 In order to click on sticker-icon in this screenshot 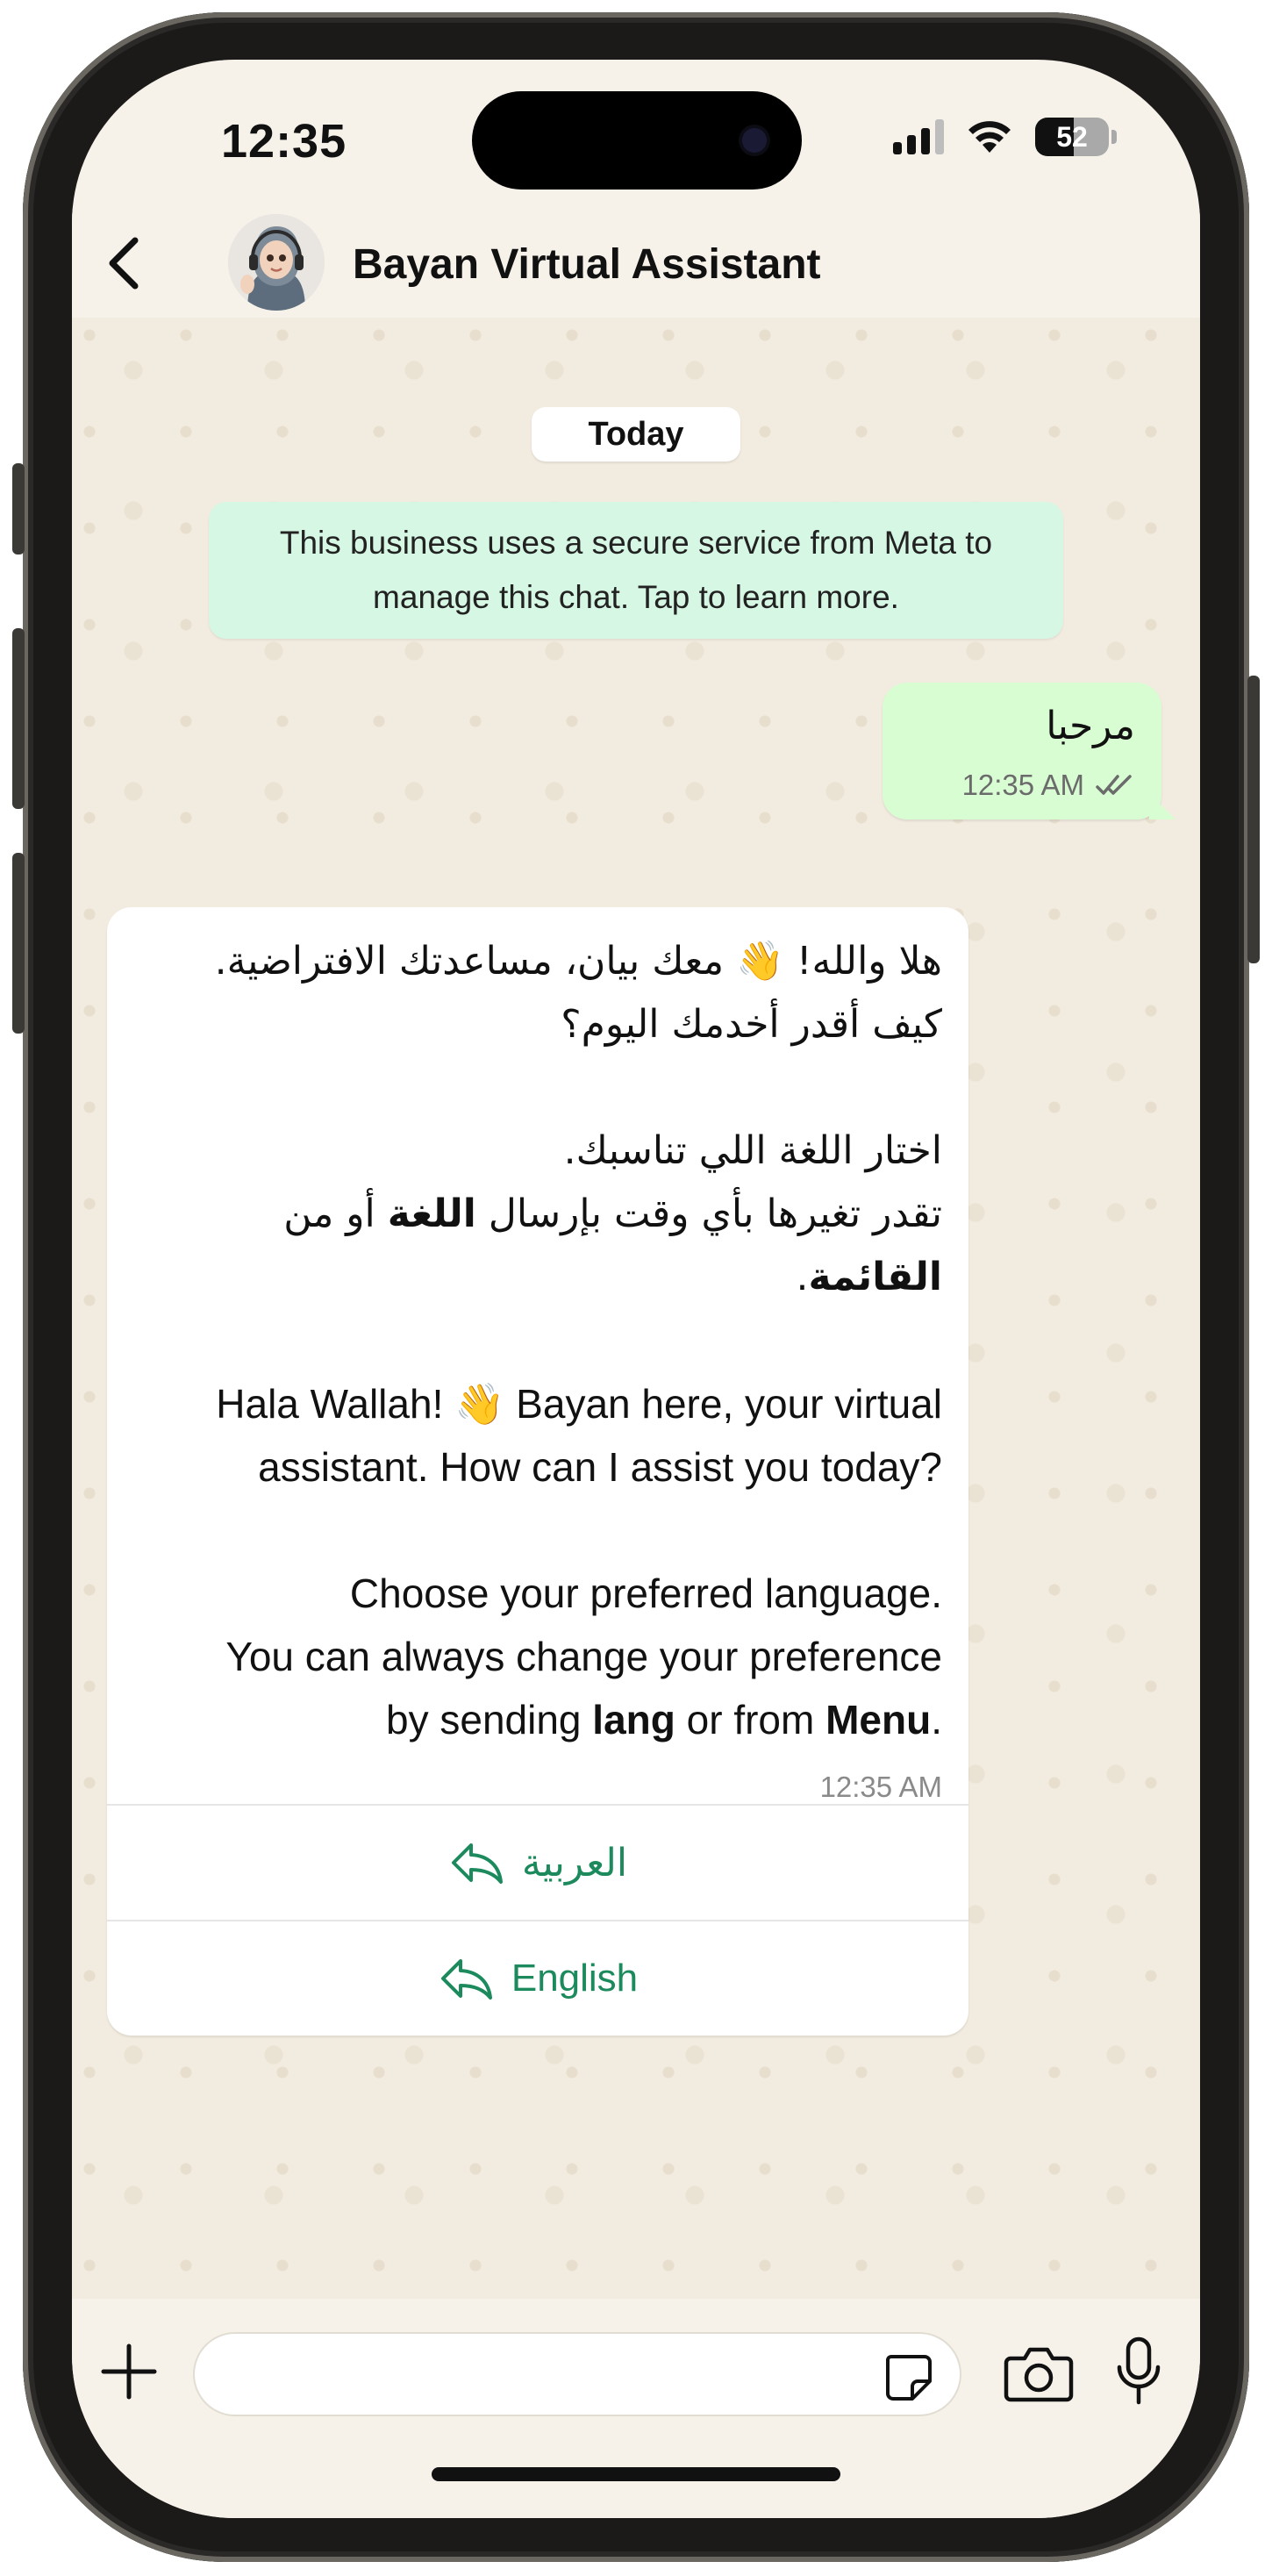, I will do `click(908, 2376)`.